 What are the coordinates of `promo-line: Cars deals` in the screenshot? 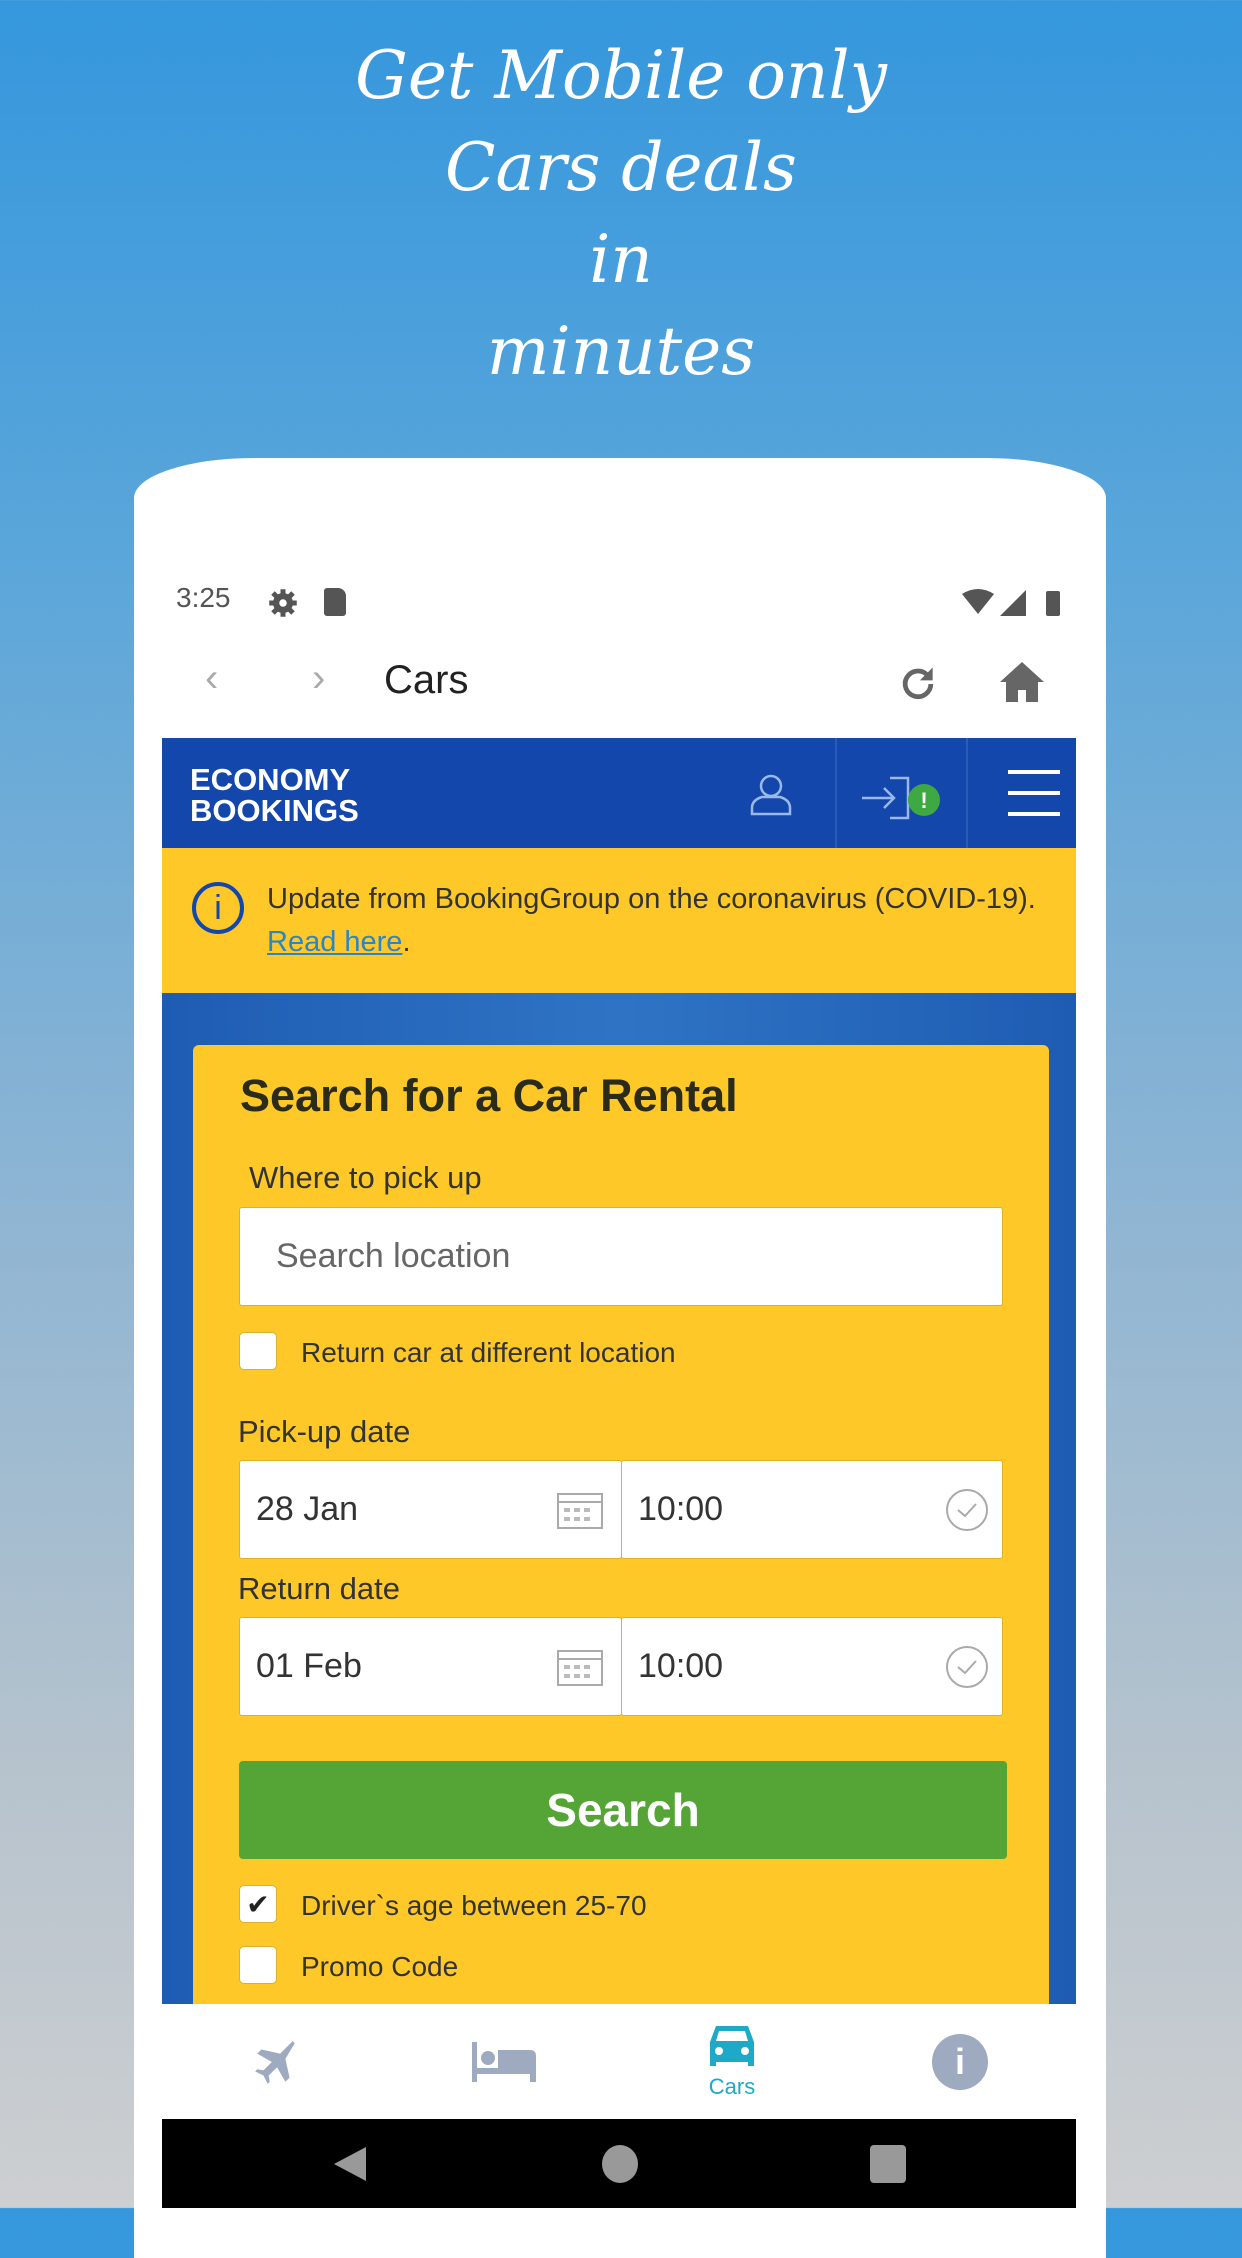 It's located at (621, 167).